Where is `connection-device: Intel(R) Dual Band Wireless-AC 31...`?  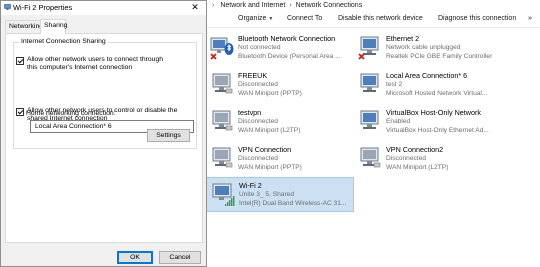 connection-device: Intel(R) Dual Band Wireless-AC 31... is located at coordinates (293, 203).